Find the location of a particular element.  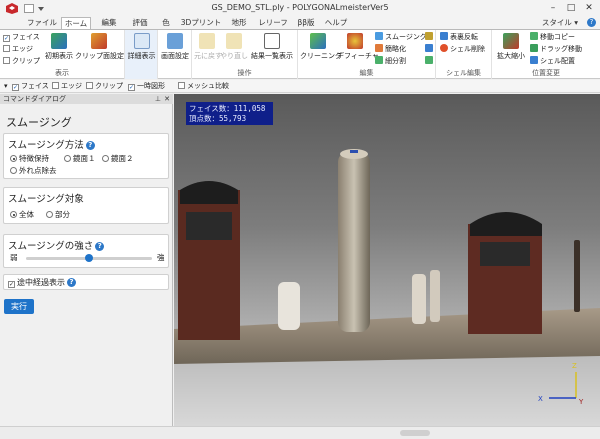

check-clip: クリップ is located at coordinates (21, 61).